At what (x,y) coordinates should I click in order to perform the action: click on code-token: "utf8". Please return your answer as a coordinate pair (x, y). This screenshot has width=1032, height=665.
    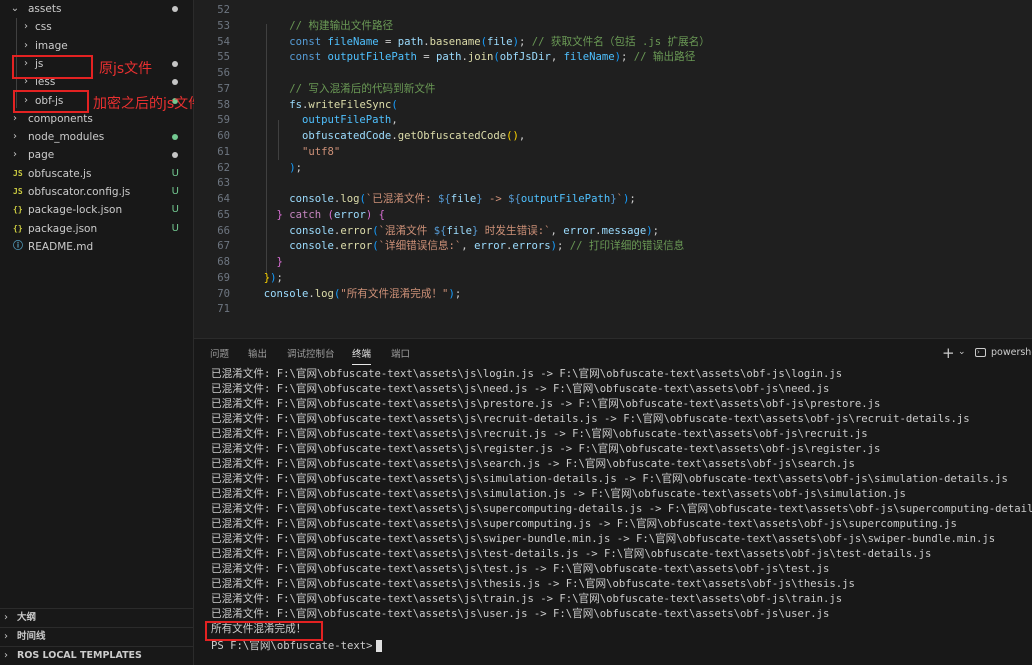
    Looking at the image, I should click on (296, 151).